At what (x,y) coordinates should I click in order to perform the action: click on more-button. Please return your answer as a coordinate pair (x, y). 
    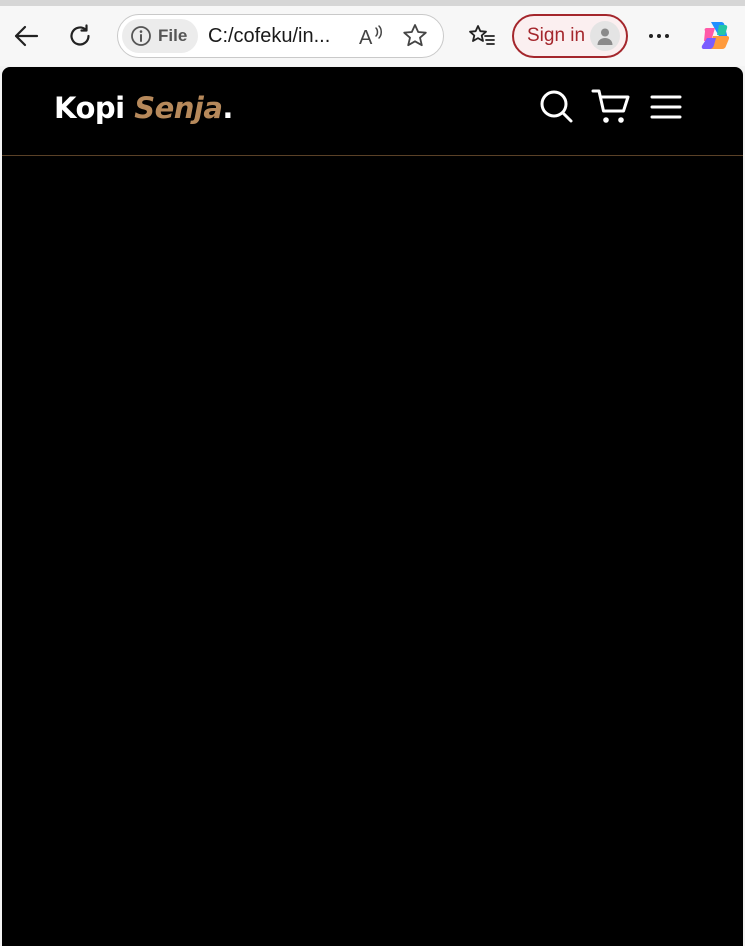
    Looking at the image, I should click on (659, 36).